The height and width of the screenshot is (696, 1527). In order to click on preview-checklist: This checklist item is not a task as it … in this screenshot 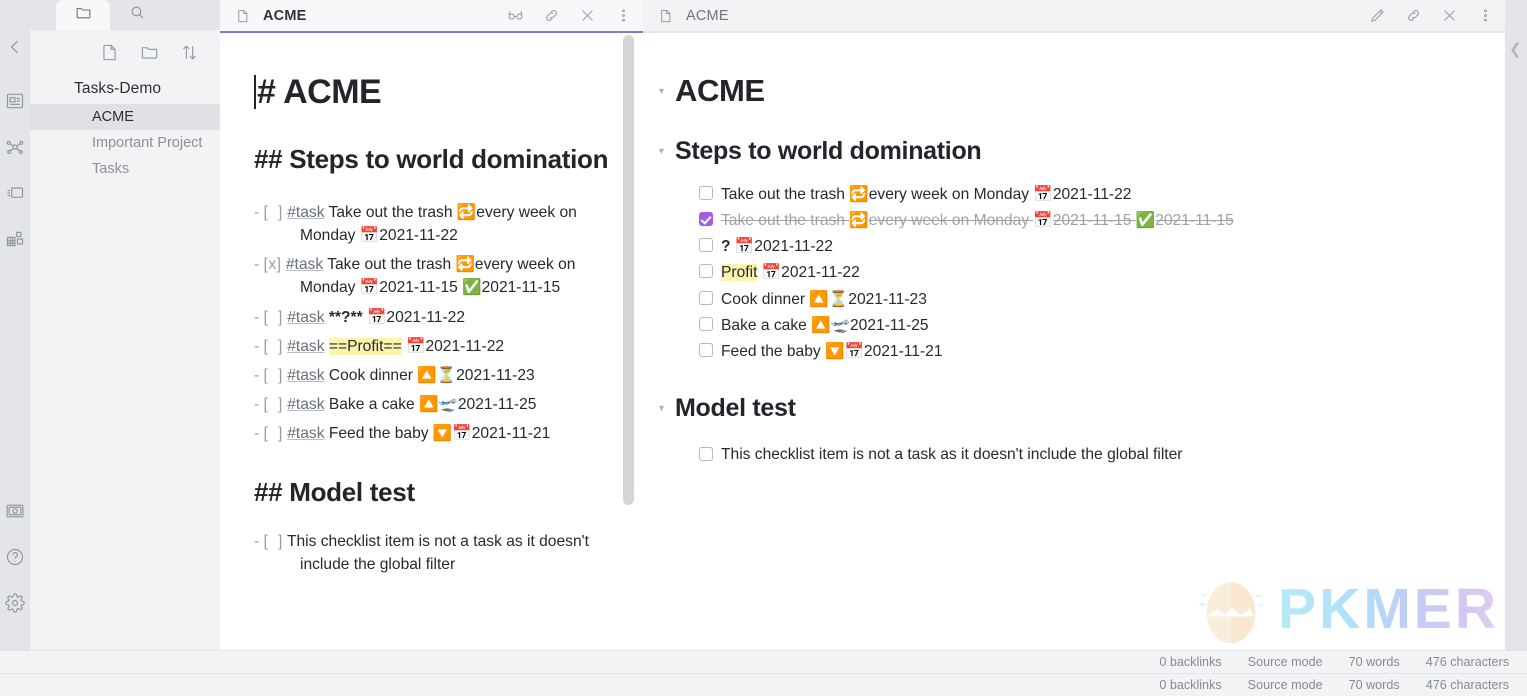, I will do `click(1074, 455)`.